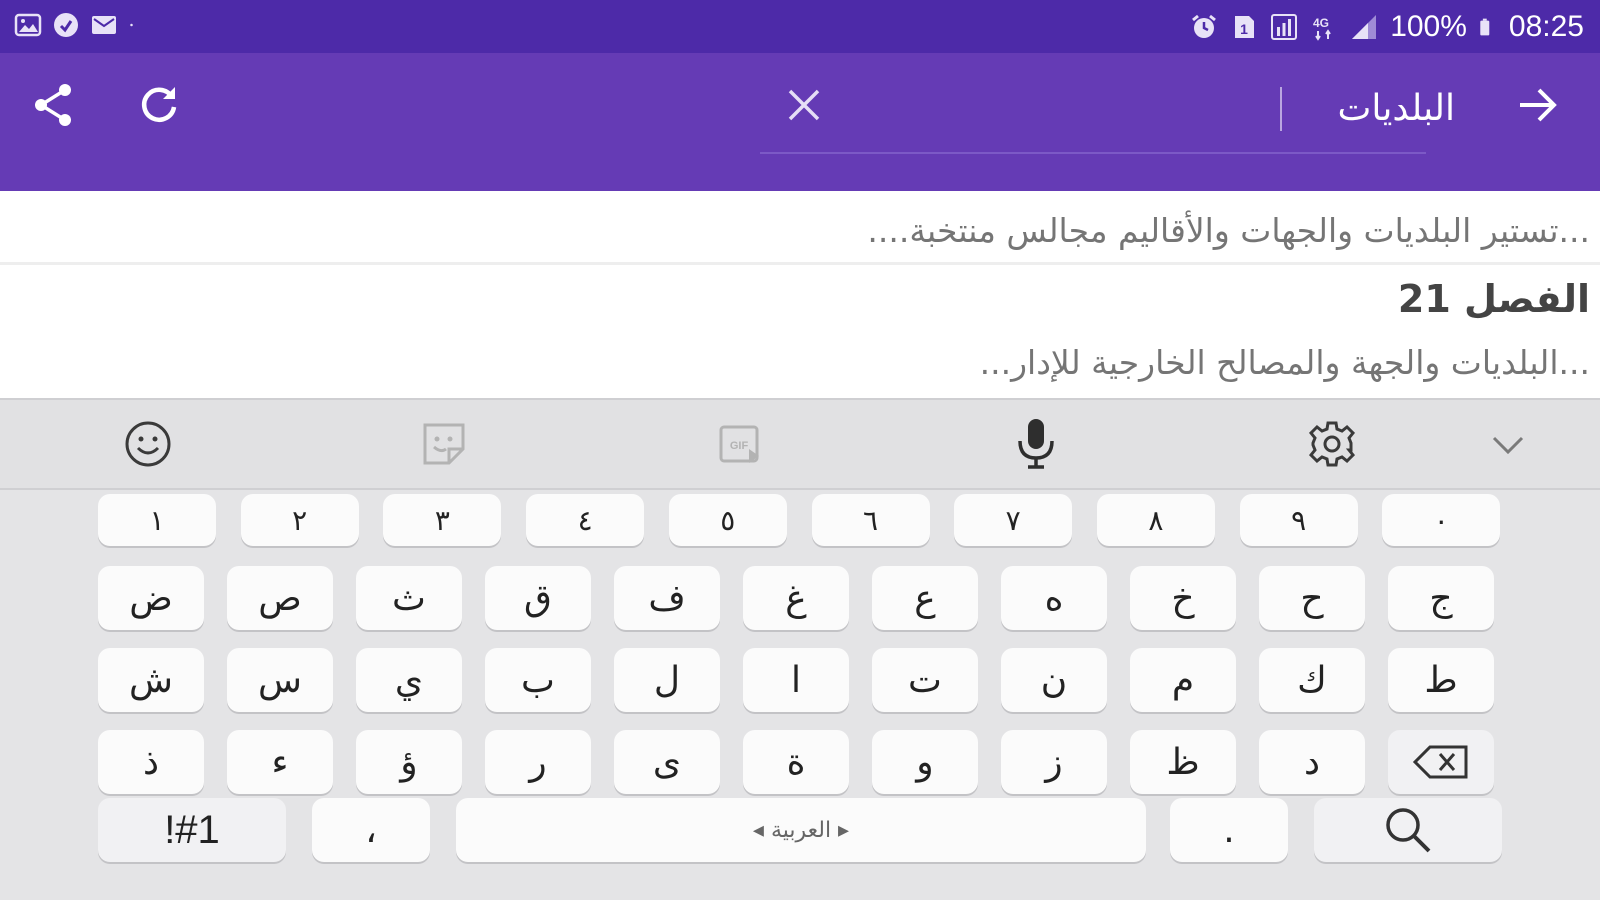 The width and height of the screenshot is (1600, 900). I want to click on letter-key-label: ب, so click(538, 680).